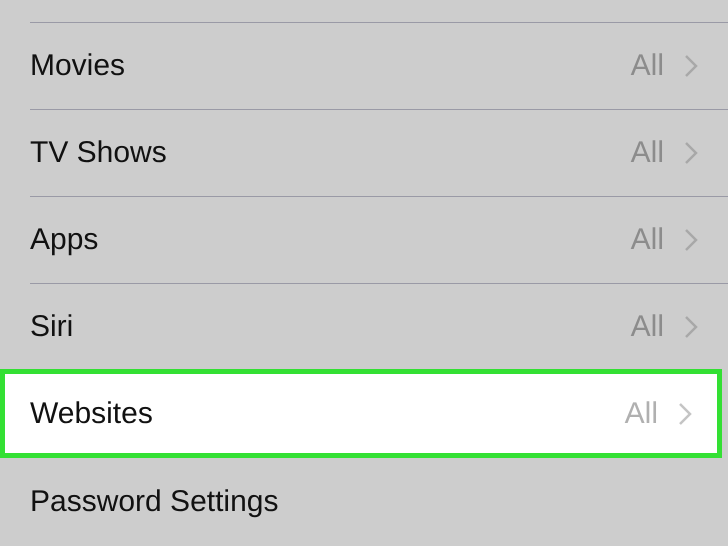  Describe the element at coordinates (154, 501) in the screenshot. I see `row-label: Password Settings` at that location.